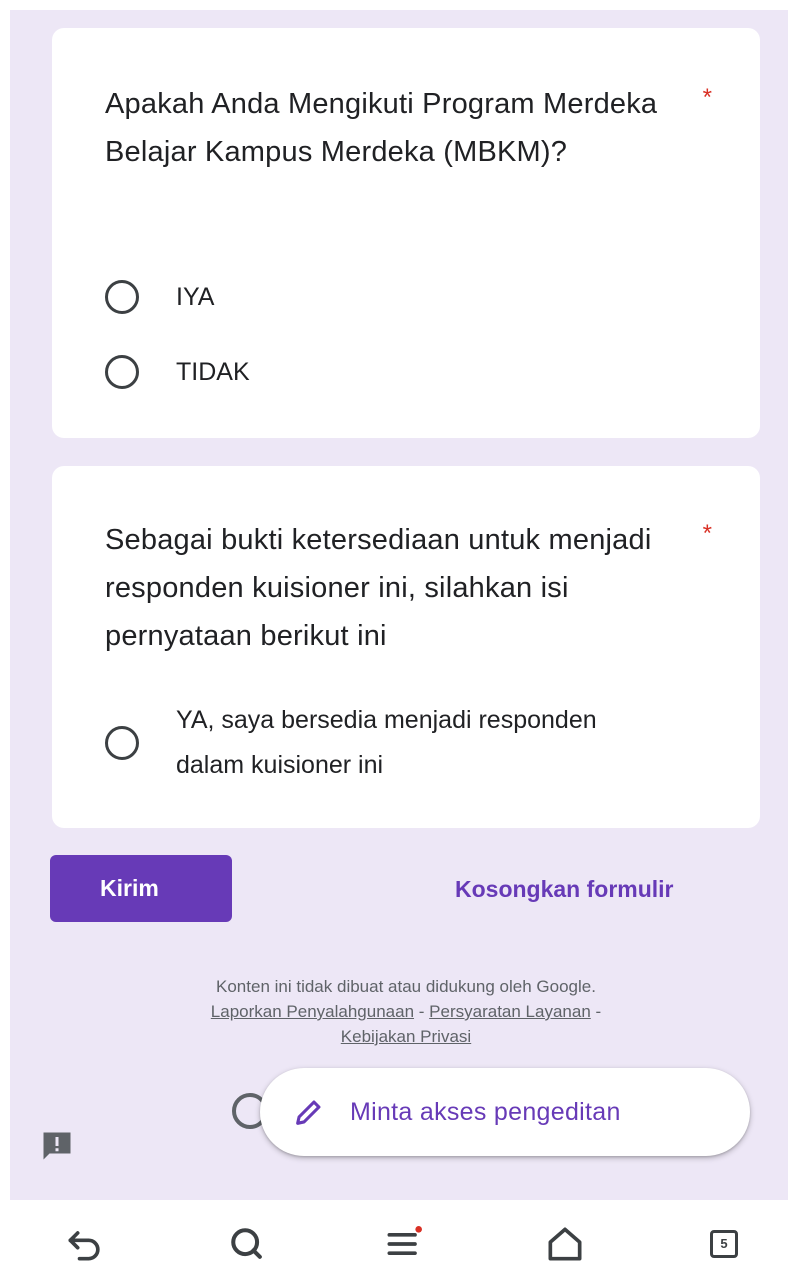  What do you see at coordinates (141, 888) in the screenshot?
I see `submit-button: Kirim` at bounding box center [141, 888].